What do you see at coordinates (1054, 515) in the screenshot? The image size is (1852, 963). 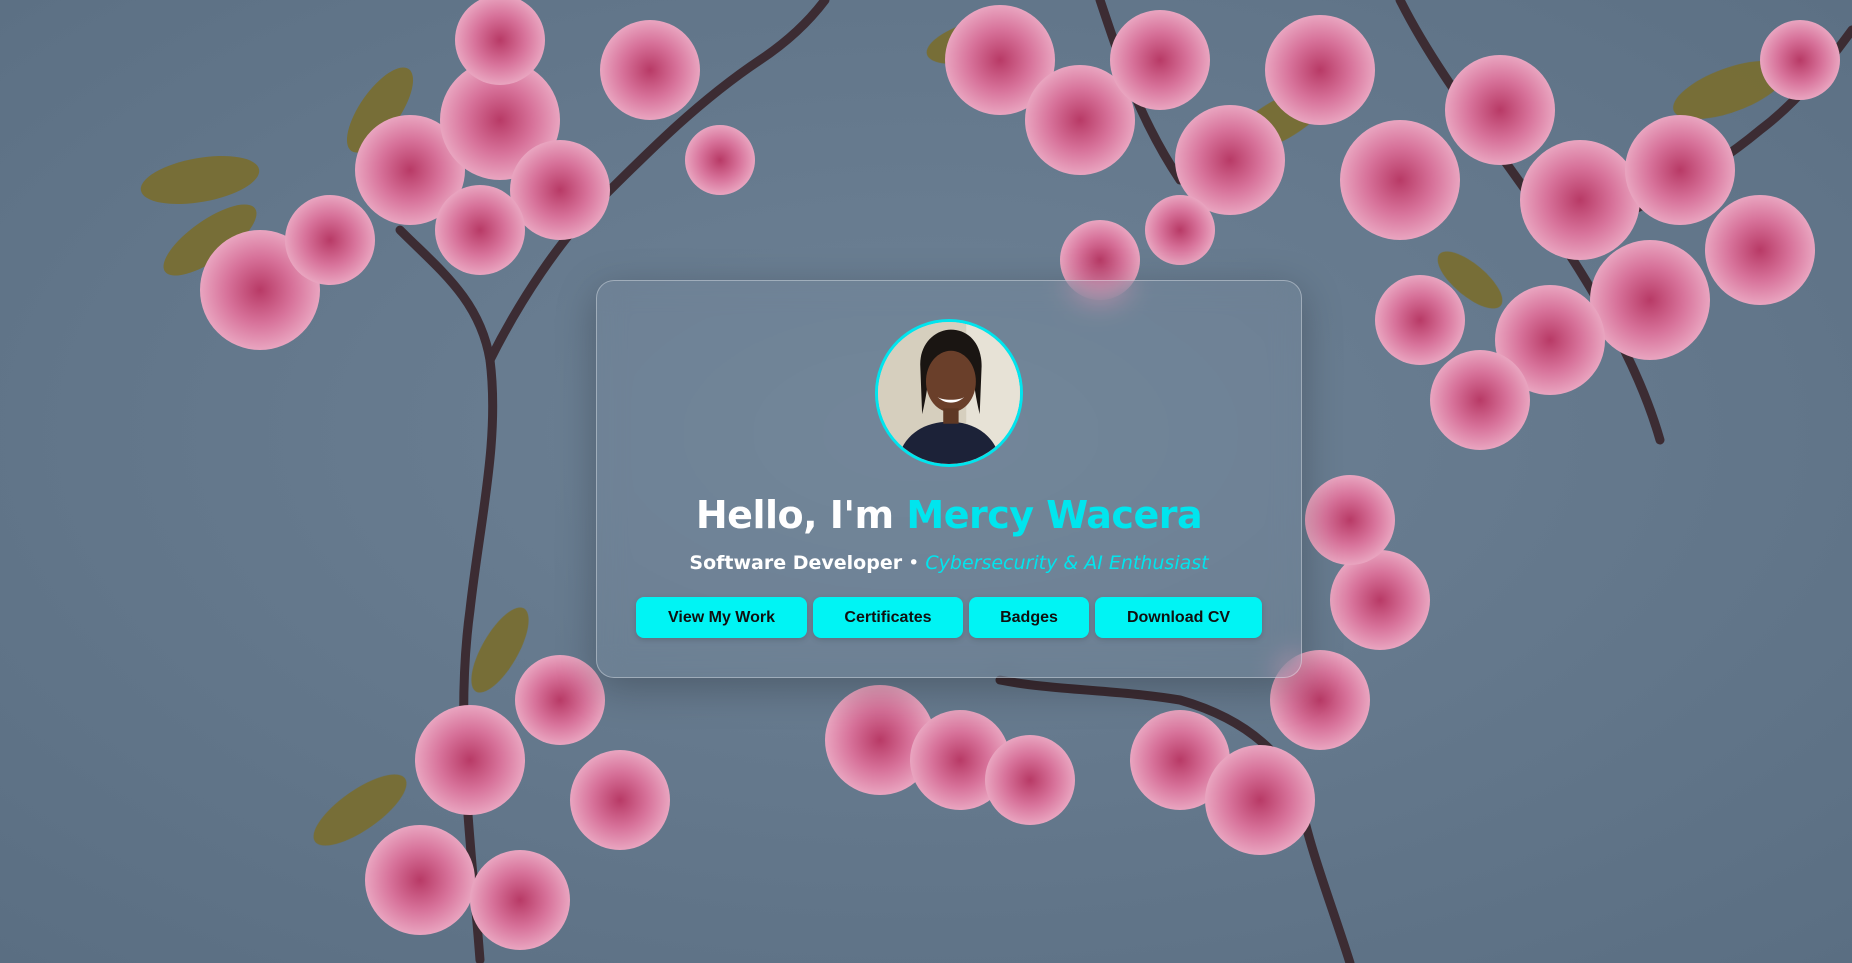 I see `name-text: Mercy Wacera` at bounding box center [1054, 515].